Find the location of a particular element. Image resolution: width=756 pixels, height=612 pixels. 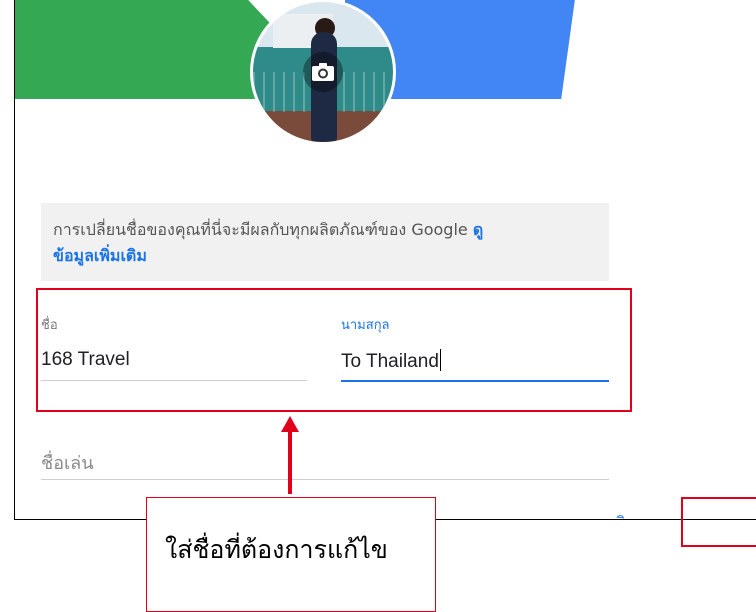

callout-text: ใส่ชื่อที่ต้องการแก้ไข is located at coordinates (276, 549).